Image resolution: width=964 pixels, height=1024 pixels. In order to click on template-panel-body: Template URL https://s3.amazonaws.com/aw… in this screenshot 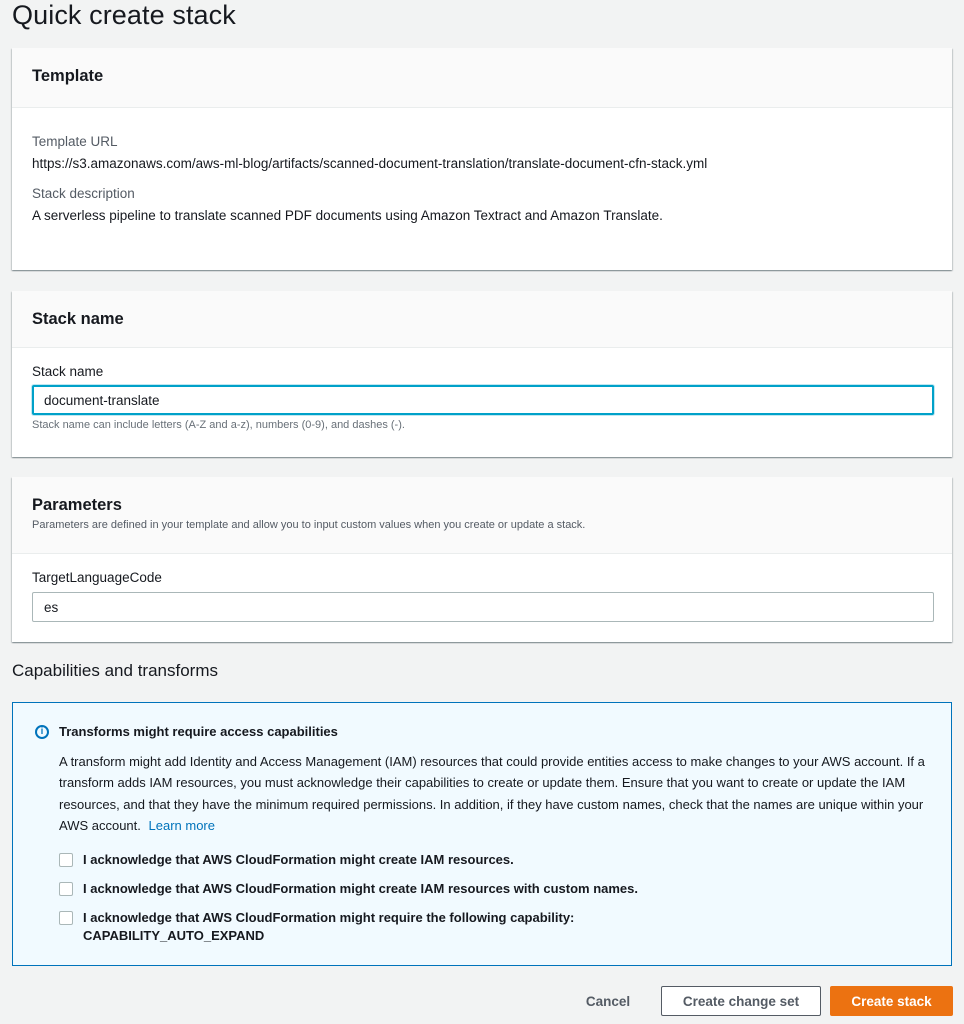, I will do `click(482, 178)`.